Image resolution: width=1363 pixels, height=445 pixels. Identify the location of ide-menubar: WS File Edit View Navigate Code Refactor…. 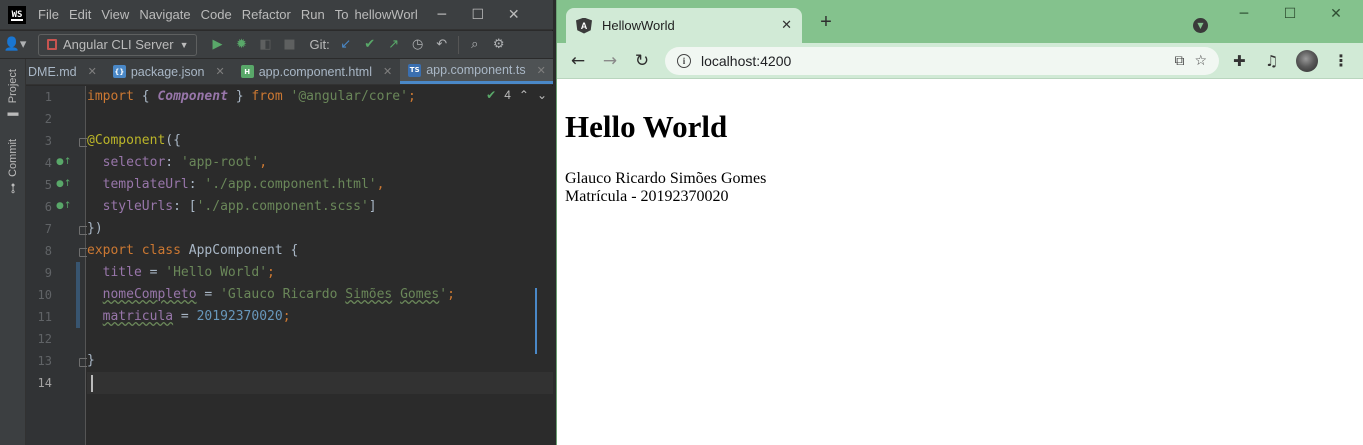
(276, 15).